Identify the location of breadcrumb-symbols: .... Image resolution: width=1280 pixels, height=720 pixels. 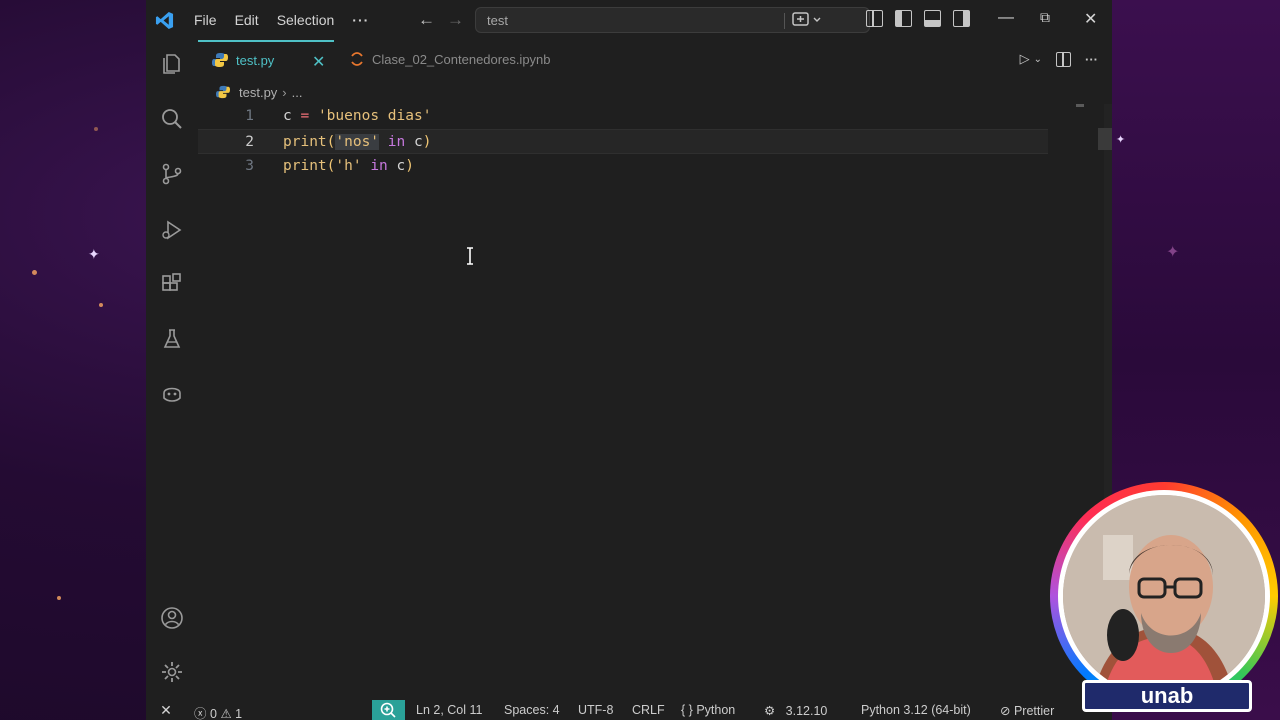
(297, 92).